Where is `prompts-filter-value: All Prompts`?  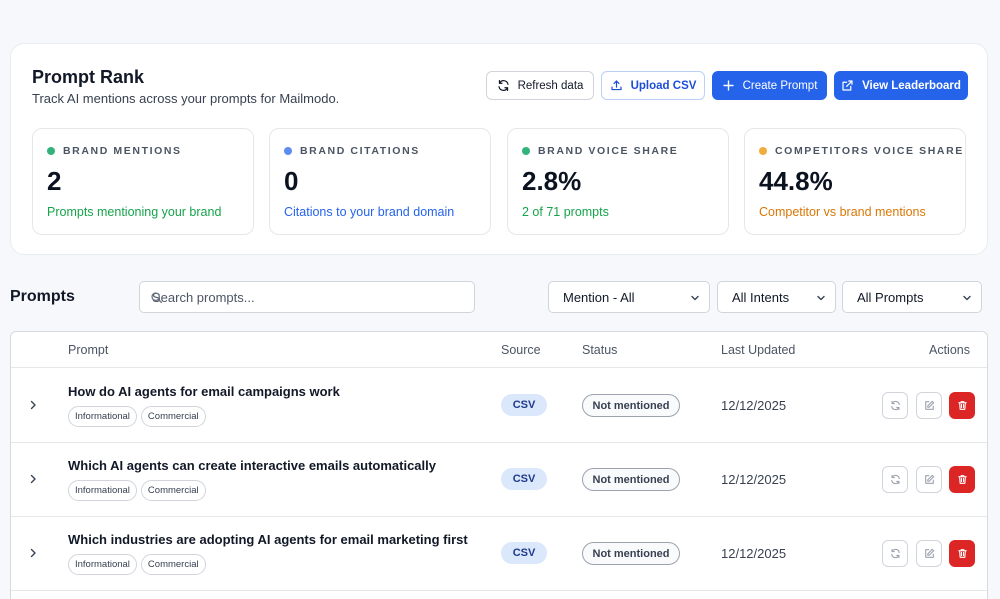
prompts-filter-value: All Prompts is located at coordinates (890, 297).